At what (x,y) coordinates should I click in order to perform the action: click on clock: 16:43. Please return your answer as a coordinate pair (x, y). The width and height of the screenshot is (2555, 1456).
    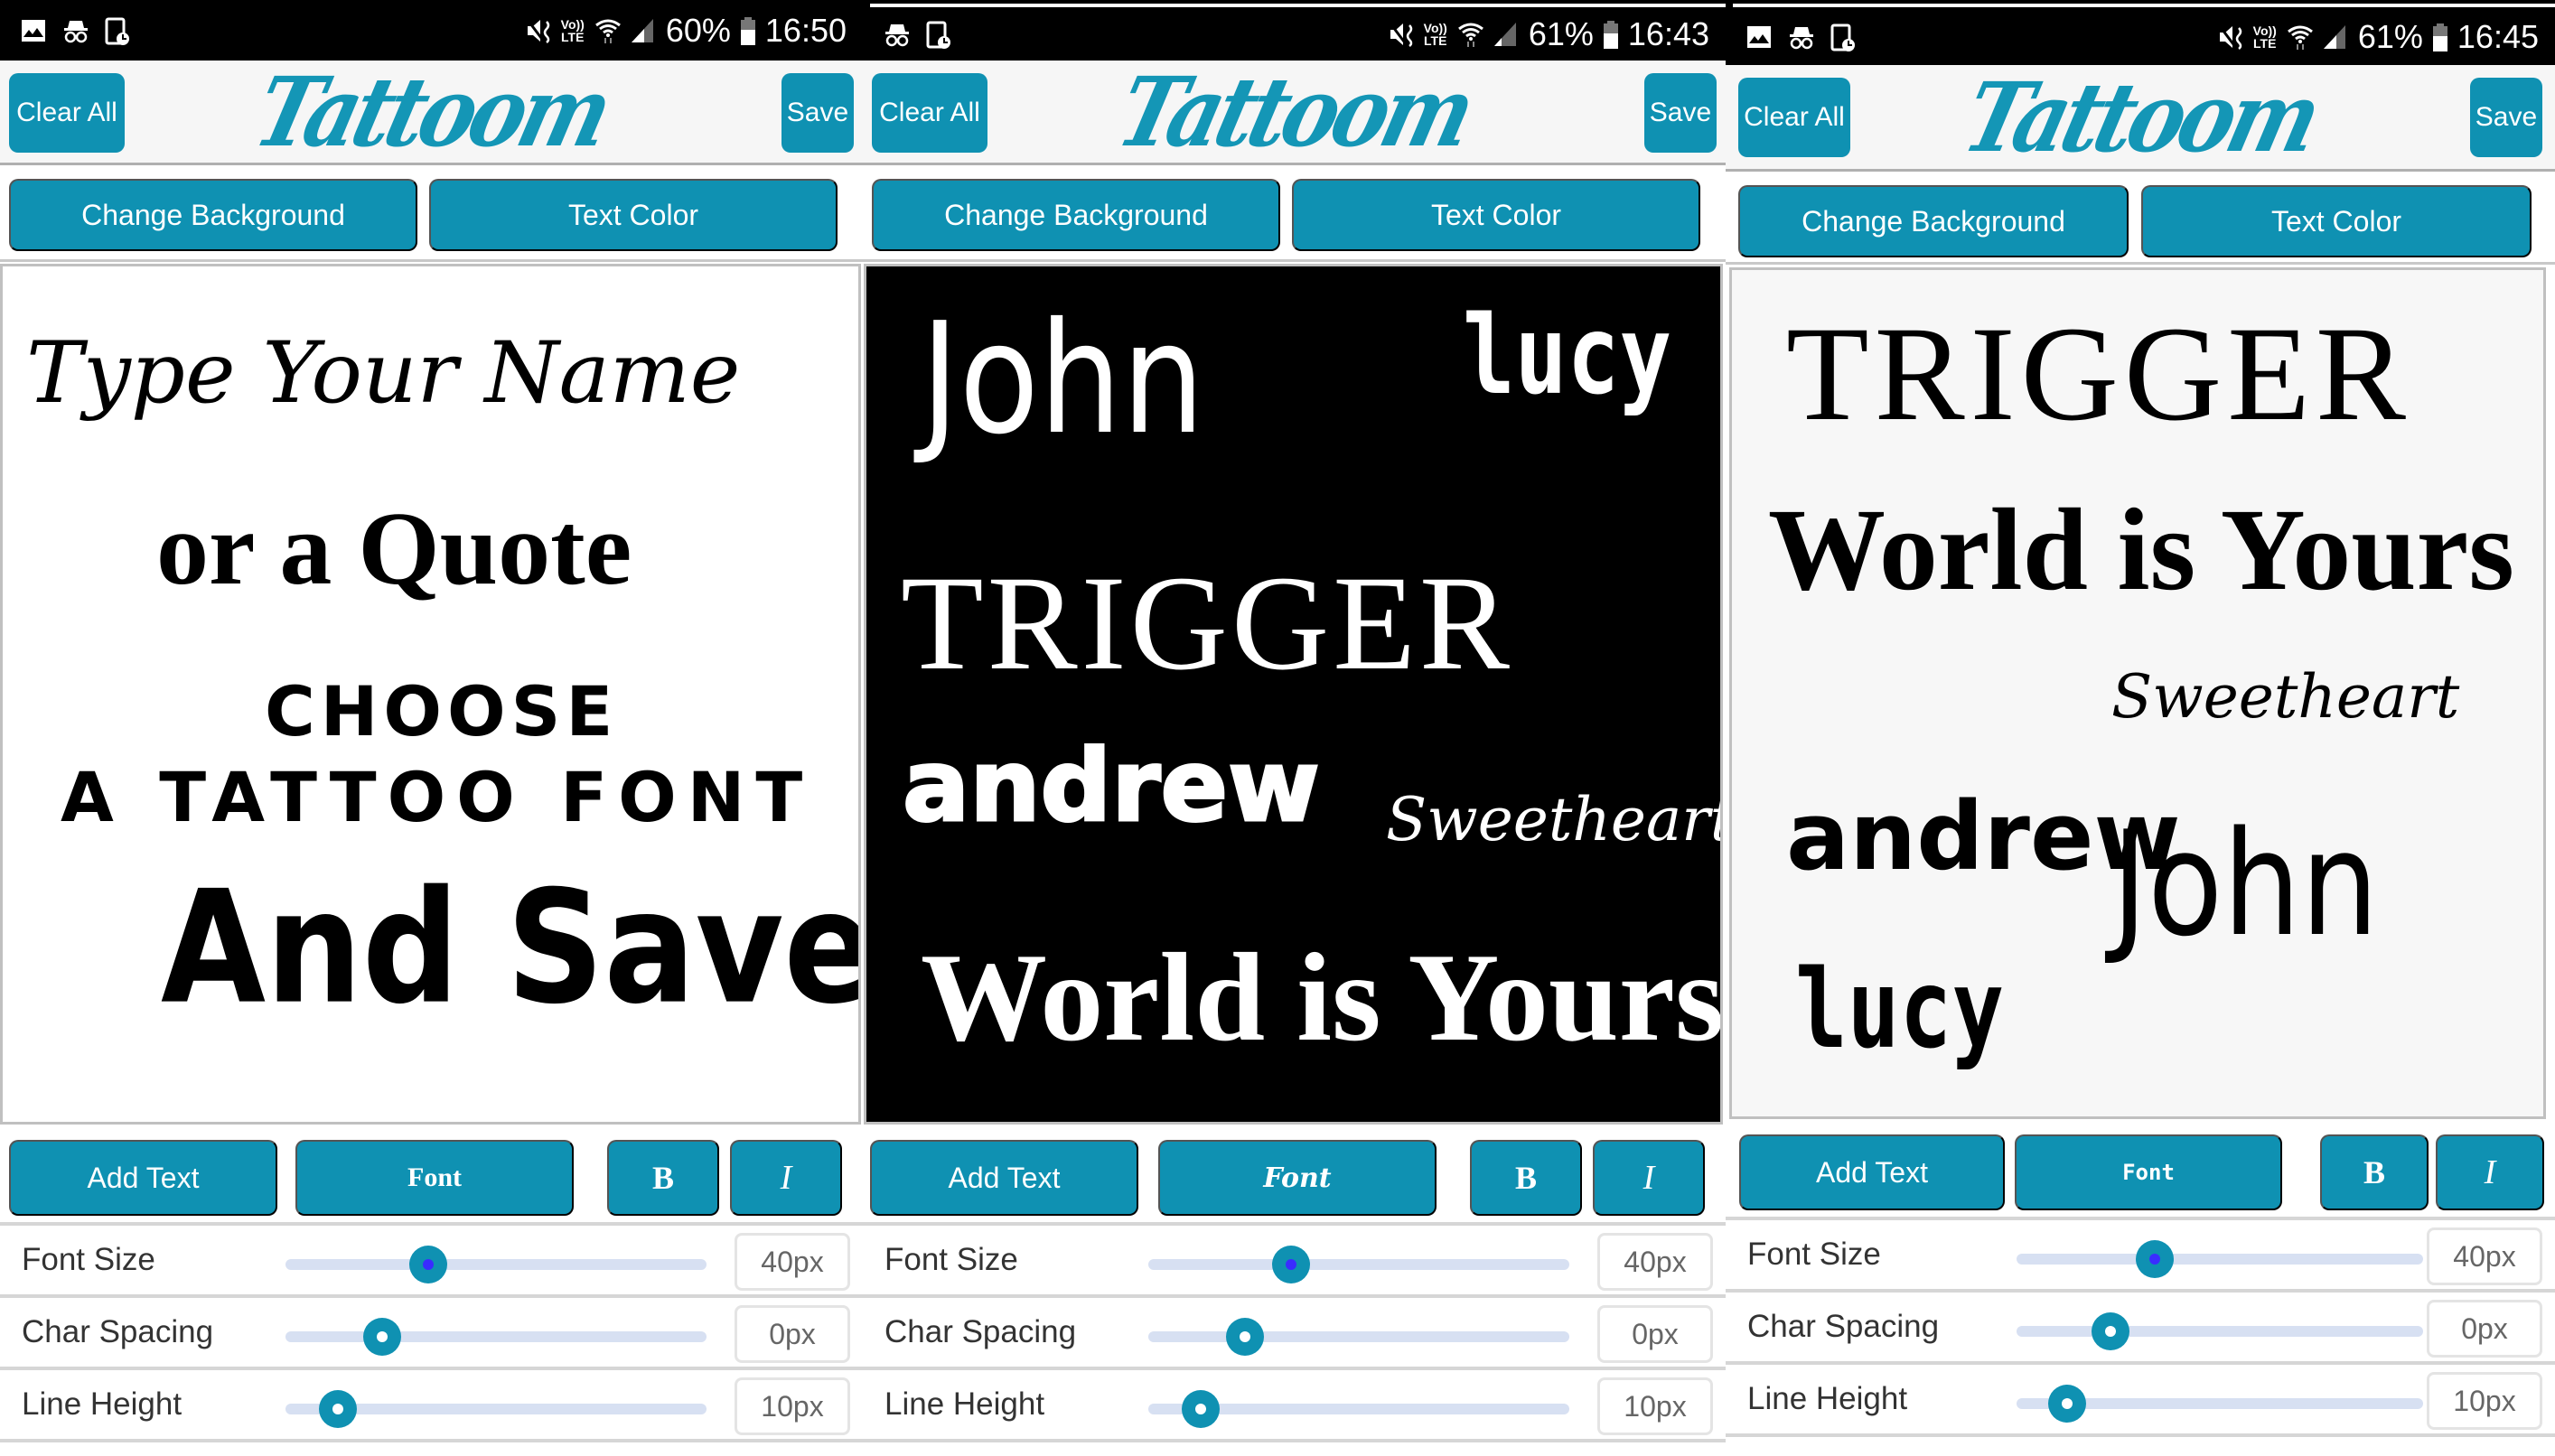
    Looking at the image, I should click on (1668, 33).